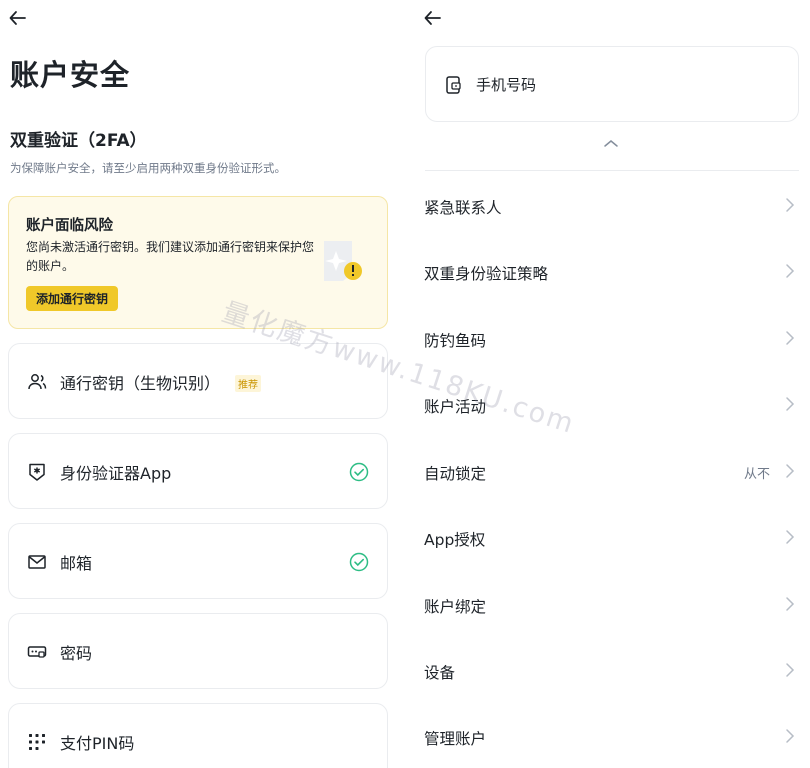 This screenshot has height=768, width=810. Describe the element at coordinates (76, 653) in the screenshot. I see `method-label: 密码` at that location.